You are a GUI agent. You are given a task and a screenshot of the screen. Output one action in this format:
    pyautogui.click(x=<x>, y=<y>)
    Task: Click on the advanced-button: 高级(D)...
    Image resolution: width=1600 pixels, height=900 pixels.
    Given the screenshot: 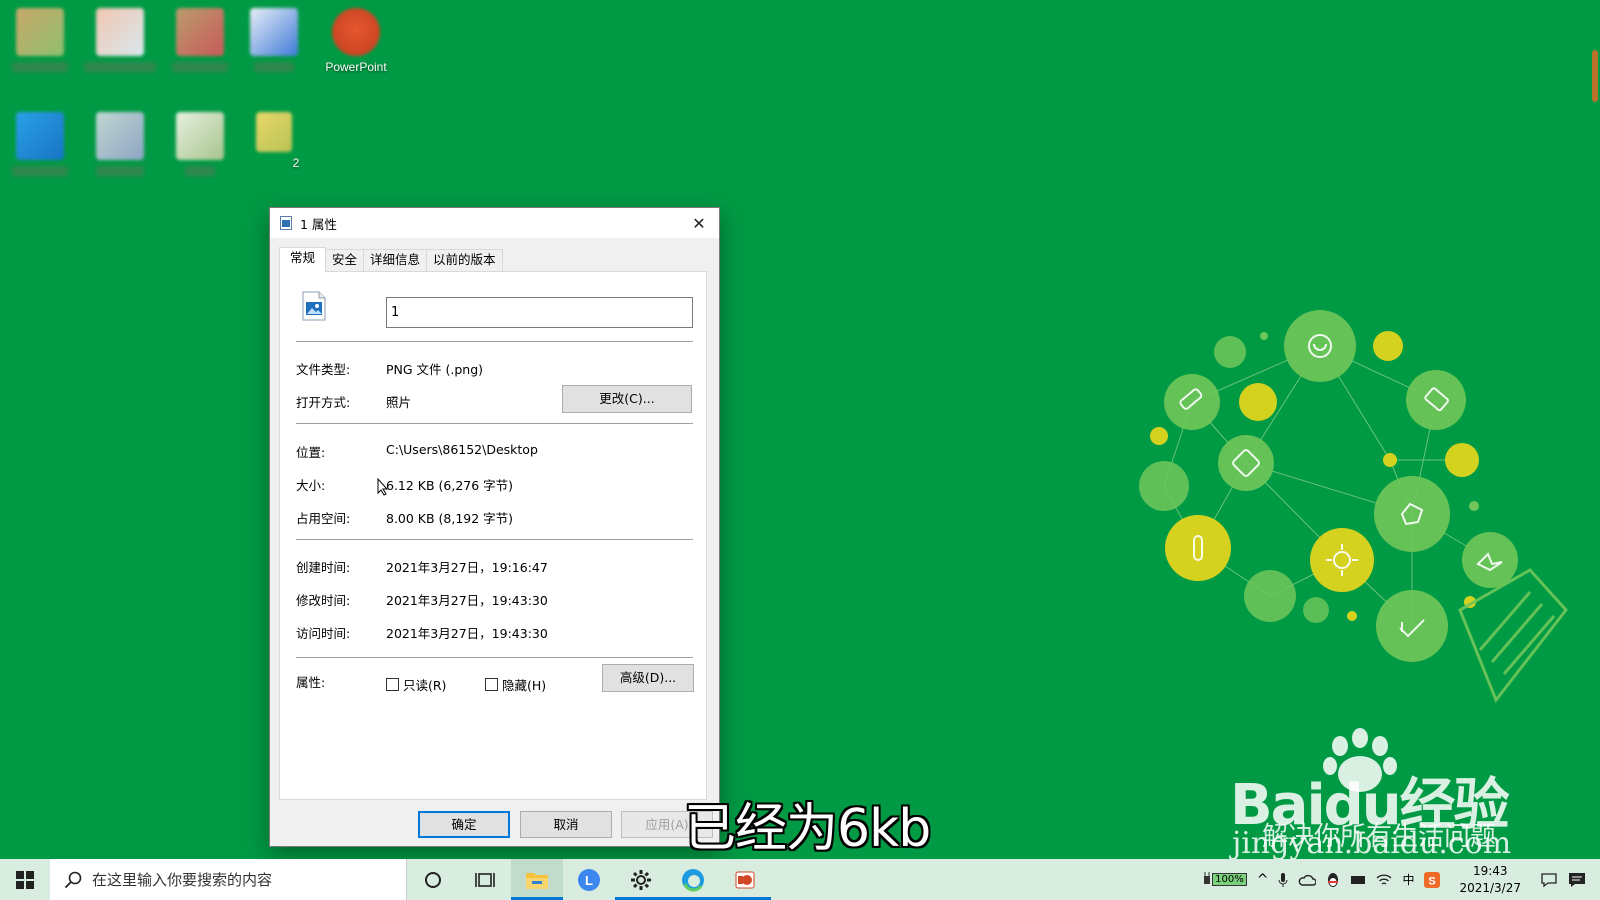 What is the action you would take?
    pyautogui.click(x=648, y=678)
    